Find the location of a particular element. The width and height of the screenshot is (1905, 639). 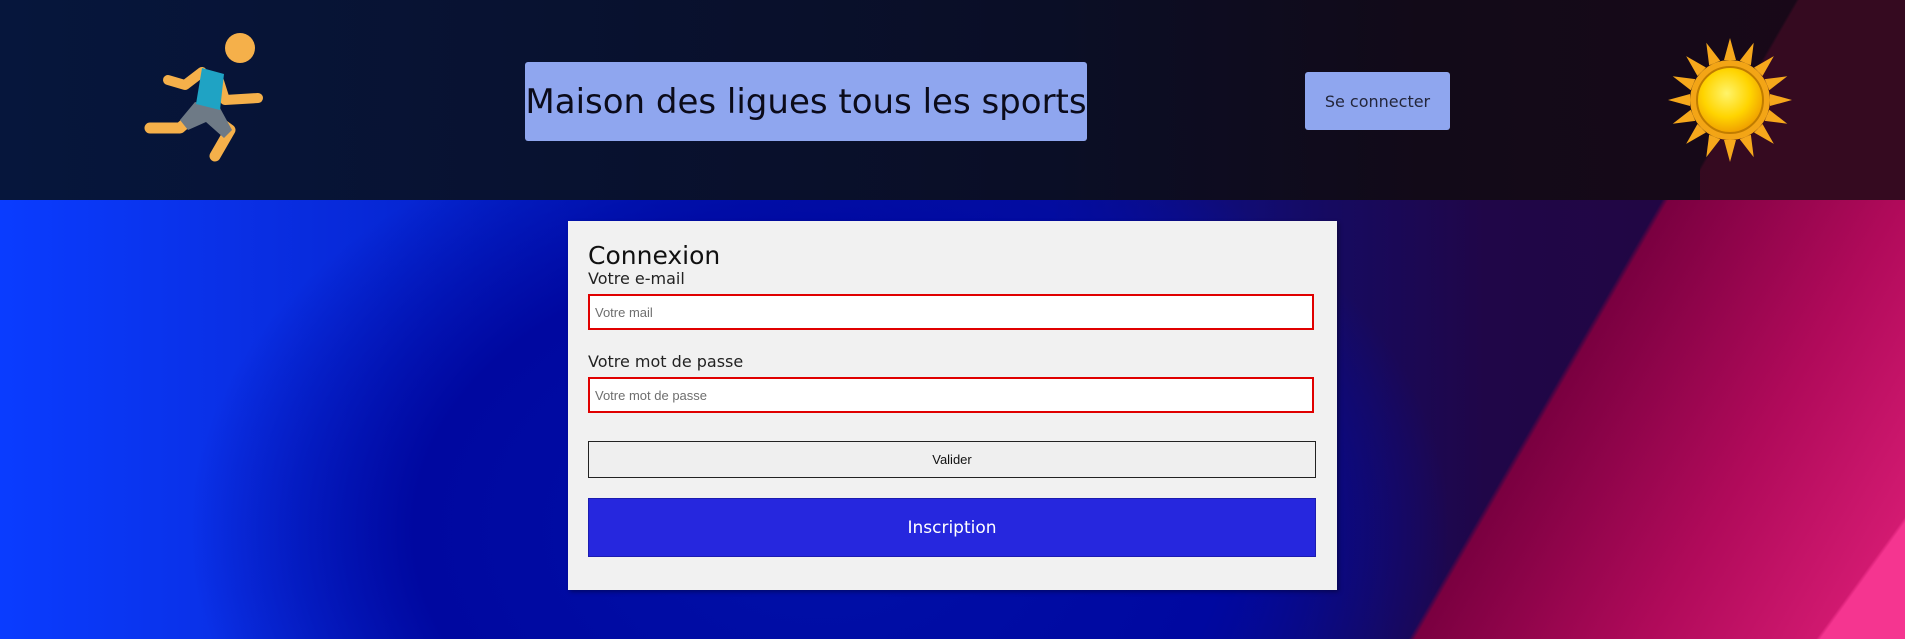

email-input is located at coordinates (951, 312).